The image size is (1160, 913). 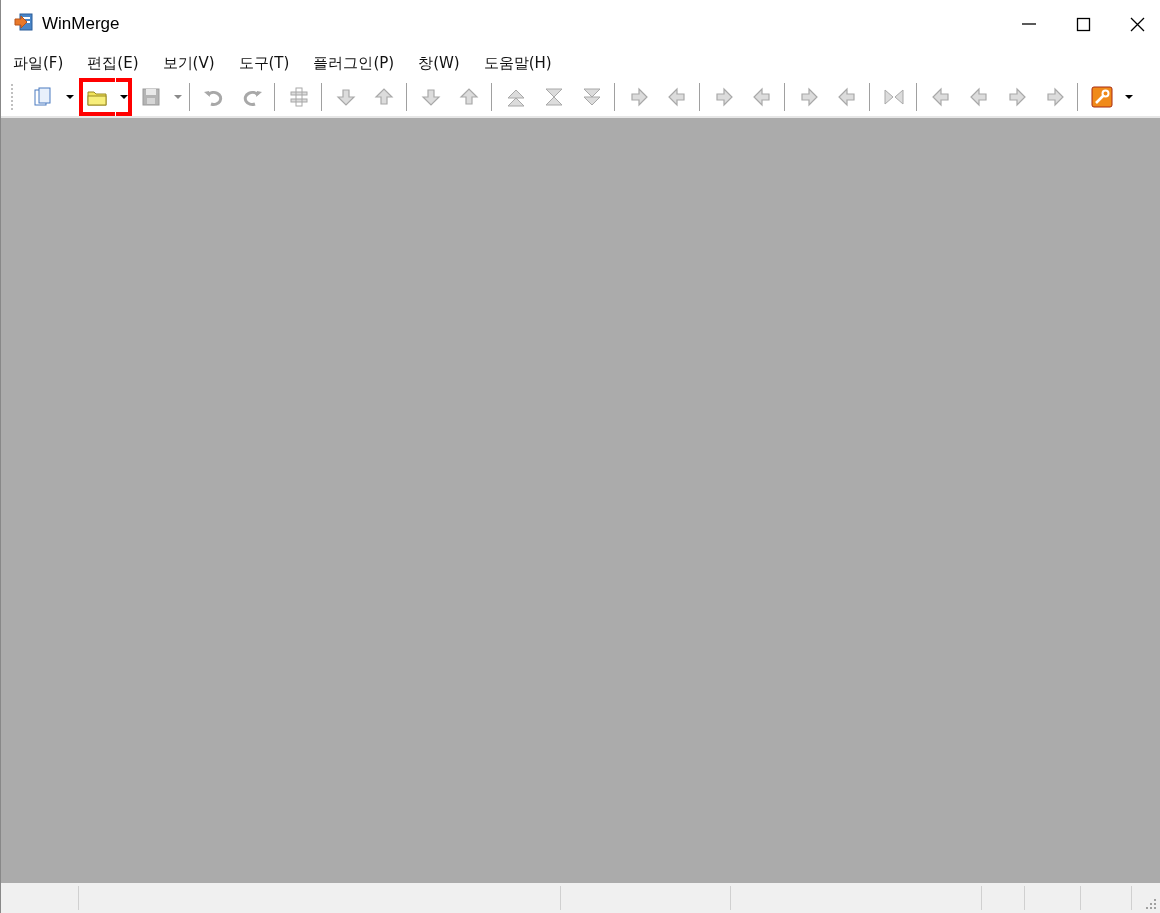 I want to click on menu-item: 도움말(H), so click(x=517, y=63).